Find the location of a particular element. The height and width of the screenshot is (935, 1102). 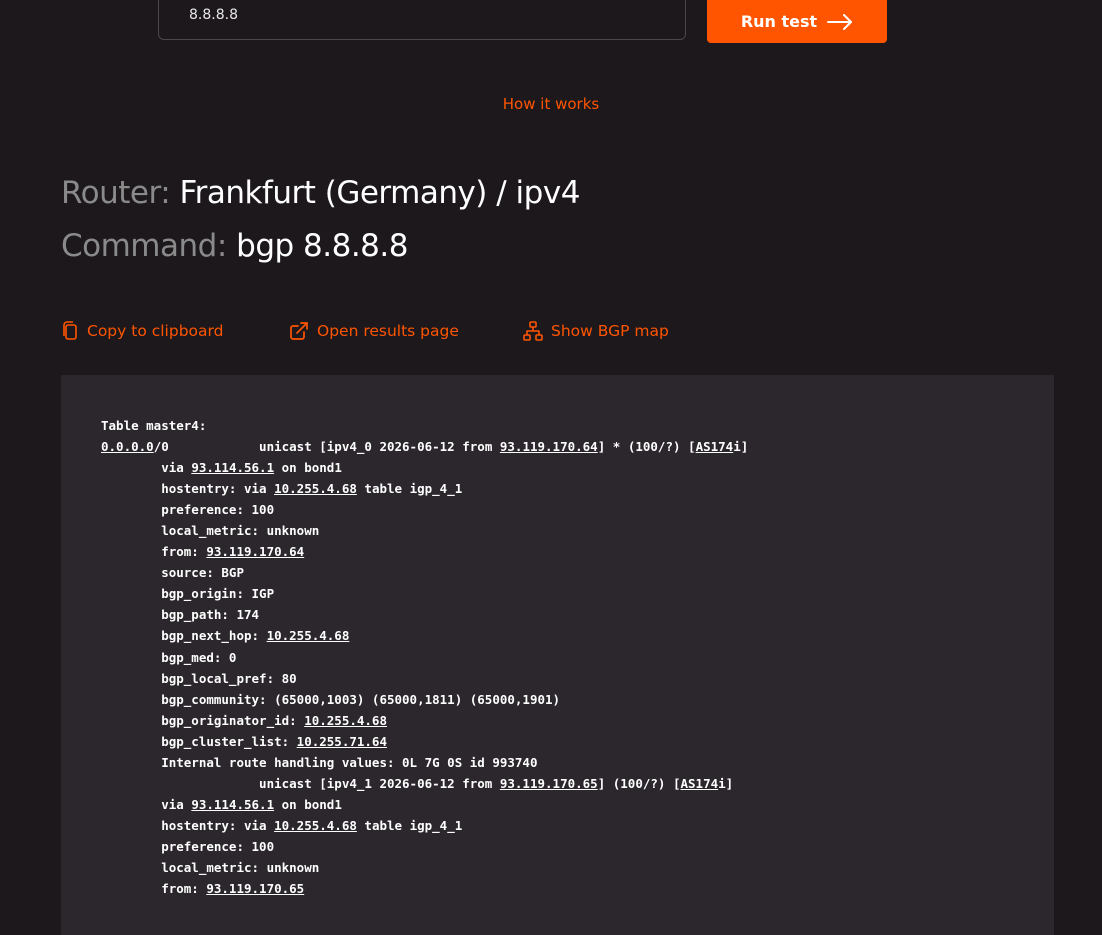

show-bgp-map-button: Show BGP map is located at coordinates (596, 331).